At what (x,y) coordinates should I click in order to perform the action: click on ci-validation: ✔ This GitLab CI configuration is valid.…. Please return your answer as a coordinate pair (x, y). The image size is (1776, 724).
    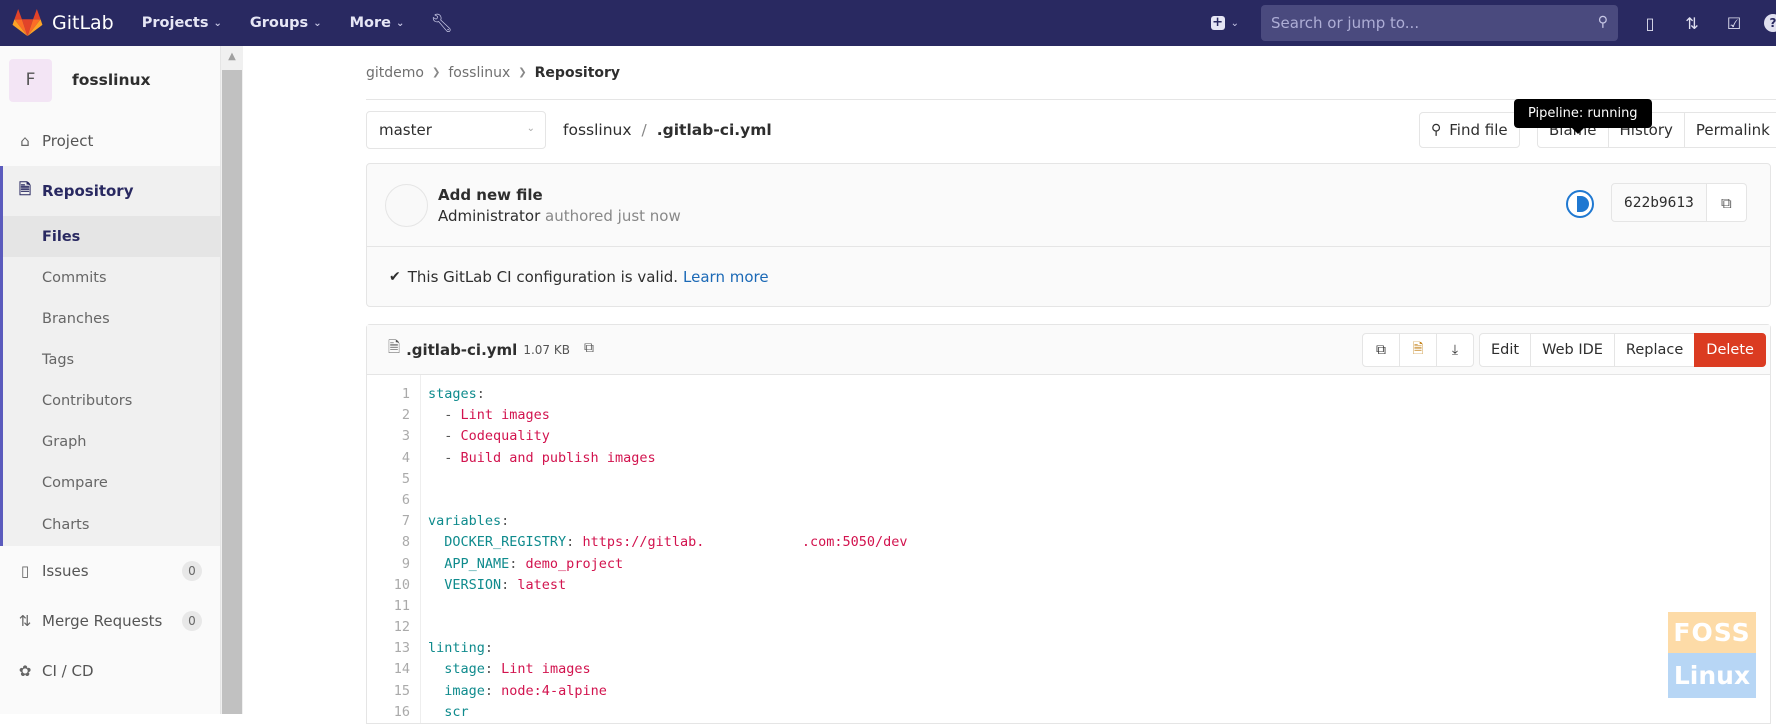
    Looking at the image, I should click on (1068, 276).